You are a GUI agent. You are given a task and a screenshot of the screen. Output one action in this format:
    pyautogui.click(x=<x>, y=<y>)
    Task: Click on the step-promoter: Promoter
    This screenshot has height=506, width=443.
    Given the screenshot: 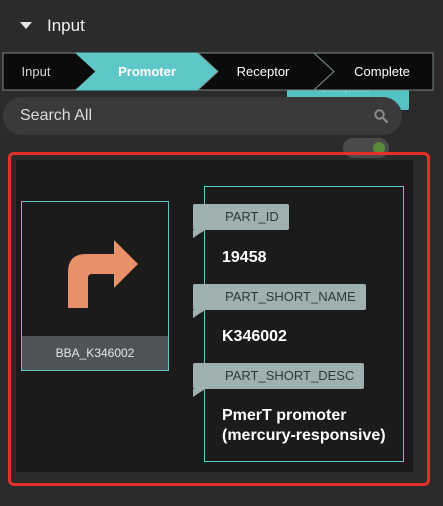 What is the action you would take?
    pyautogui.click(x=147, y=71)
    